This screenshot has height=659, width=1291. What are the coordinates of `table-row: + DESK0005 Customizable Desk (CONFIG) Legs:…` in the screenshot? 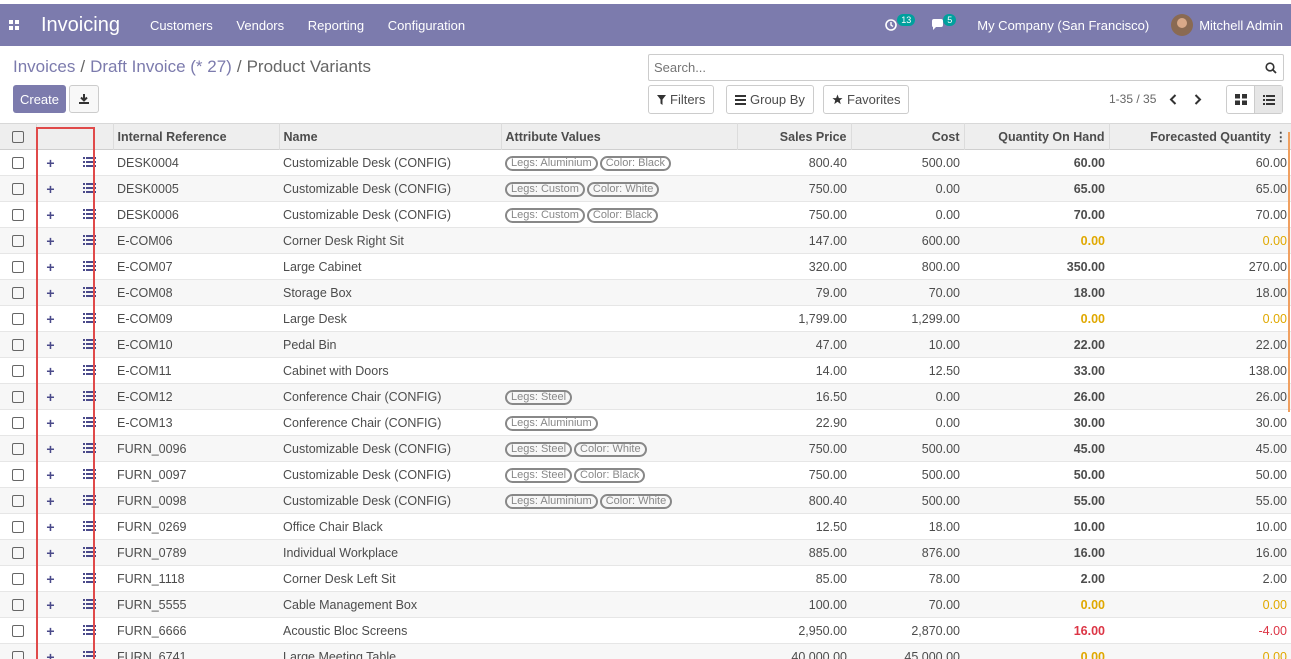 It's located at (645, 188).